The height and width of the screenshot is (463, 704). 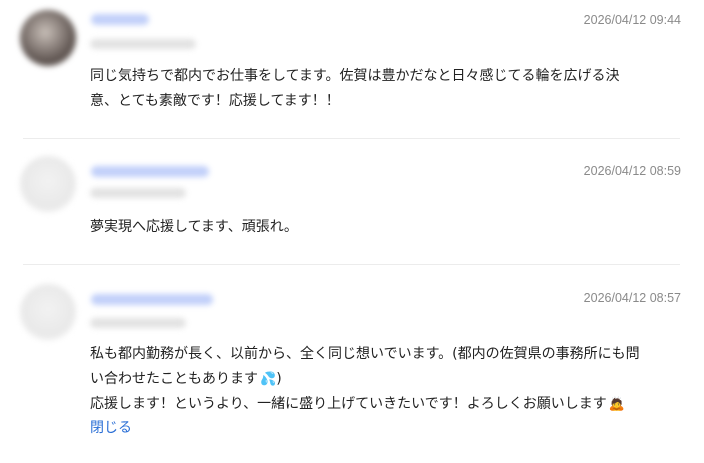 What do you see at coordinates (616, 404) in the screenshot?
I see `bowing-person-icon: 🙇` at bounding box center [616, 404].